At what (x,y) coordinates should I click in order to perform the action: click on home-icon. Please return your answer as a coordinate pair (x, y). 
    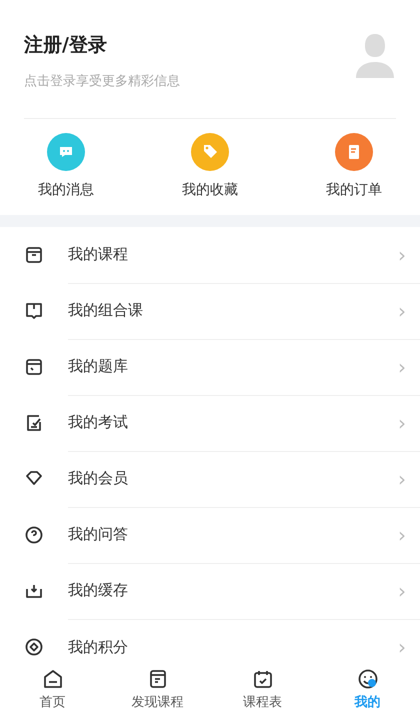
    Looking at the image, I should click on (53, 679).